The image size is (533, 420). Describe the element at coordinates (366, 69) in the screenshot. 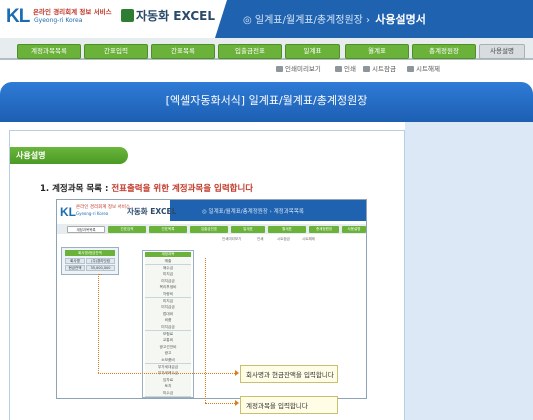

I see `lock-icon` at that location.